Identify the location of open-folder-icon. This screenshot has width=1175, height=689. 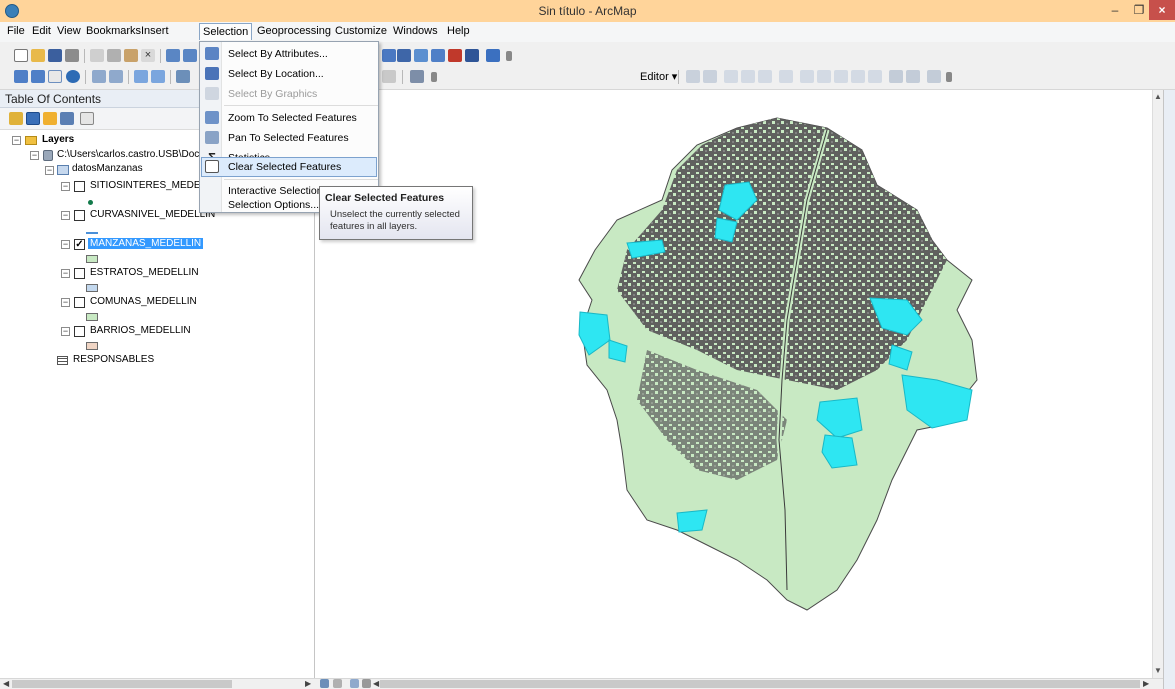
(38, 55).